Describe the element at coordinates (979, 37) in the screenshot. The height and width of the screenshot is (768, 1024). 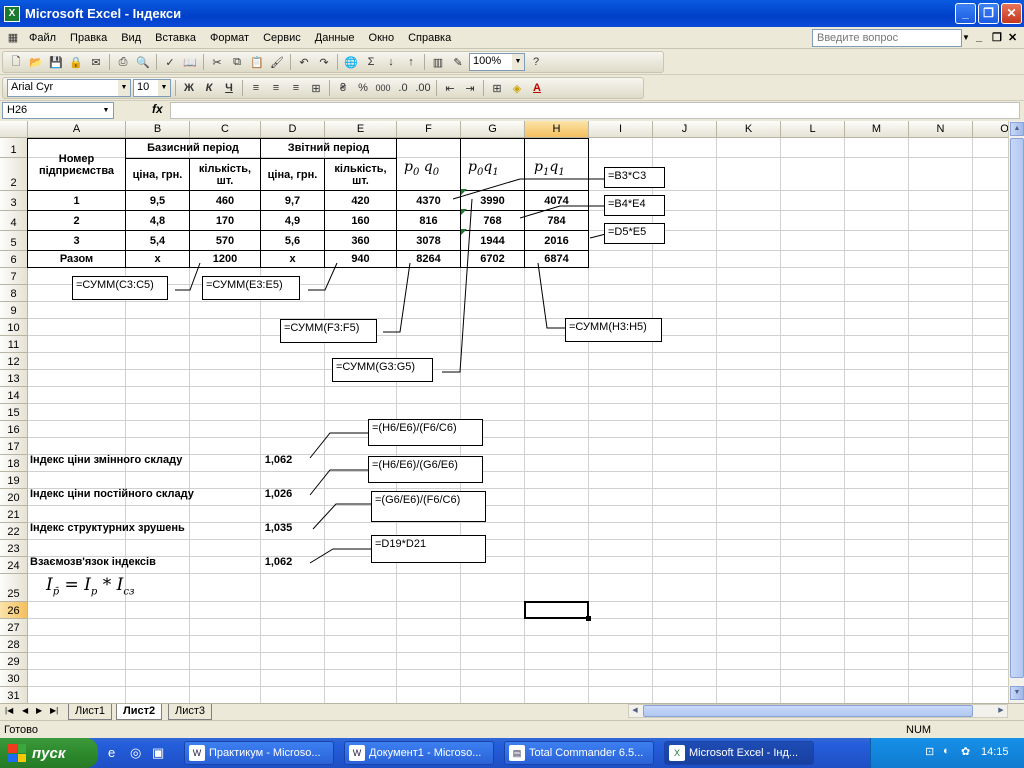
I see `doc-minimize-button: _` at that location.